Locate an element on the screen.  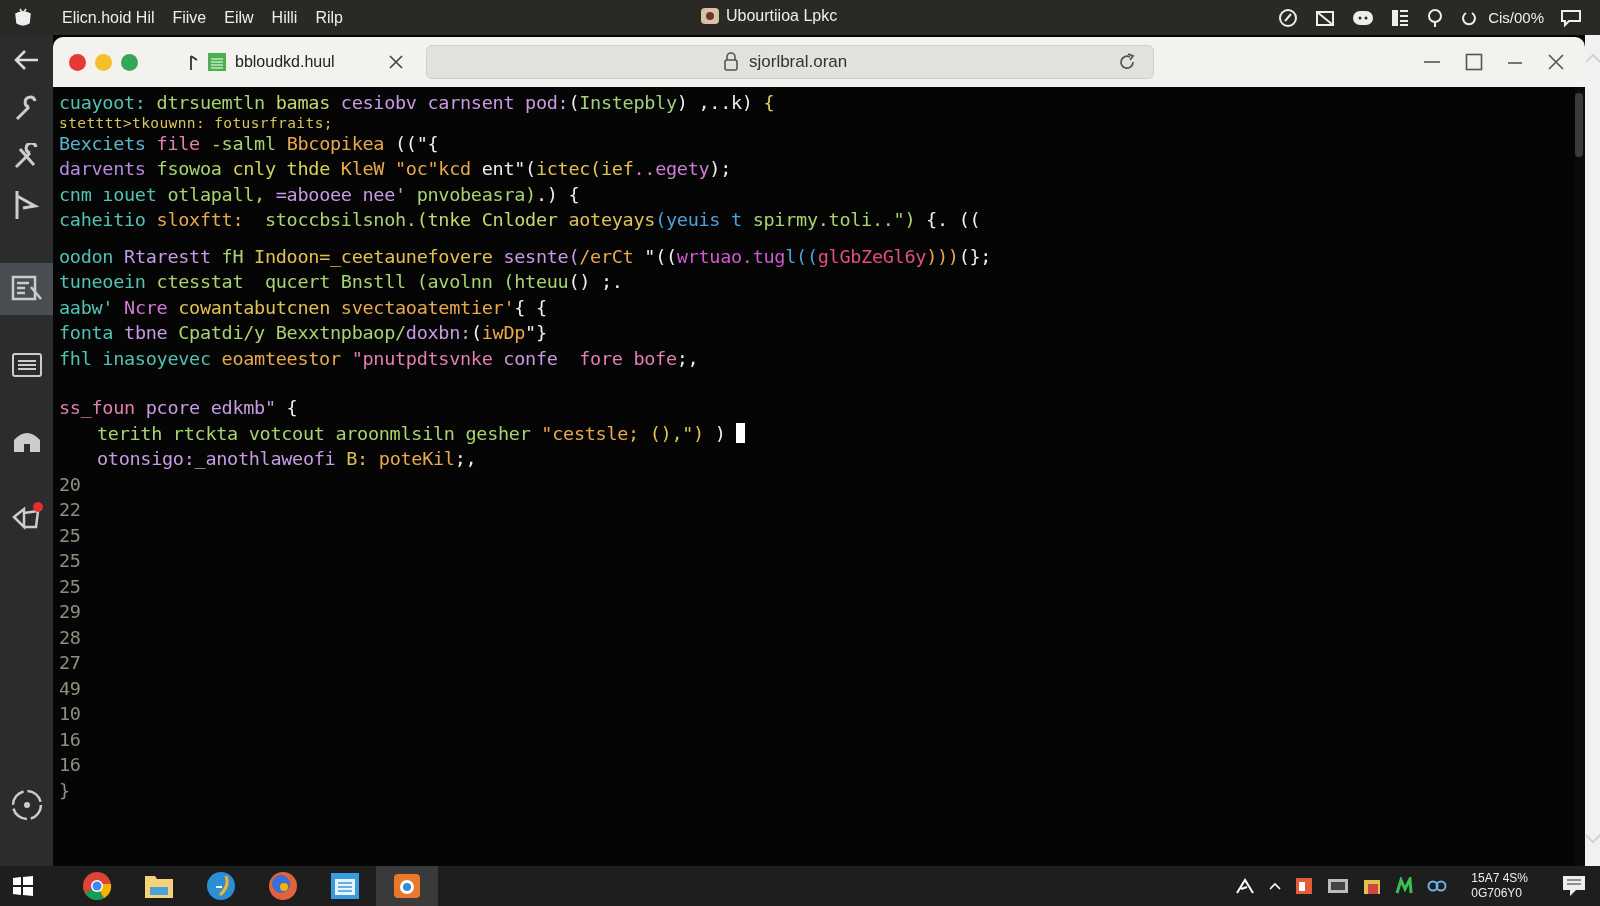
pen-circle-icon is located at coordinates (1288, 17).